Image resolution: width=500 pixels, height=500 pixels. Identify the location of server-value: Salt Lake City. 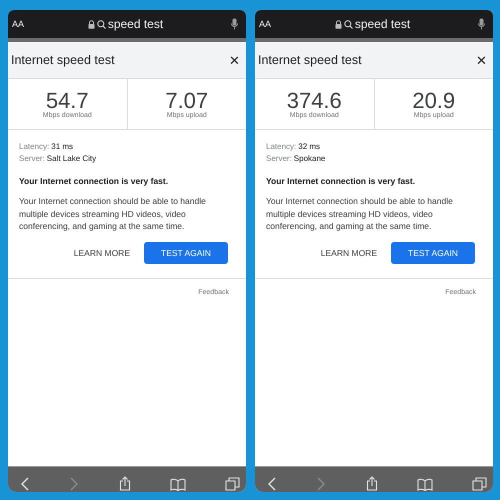
(71, 158).